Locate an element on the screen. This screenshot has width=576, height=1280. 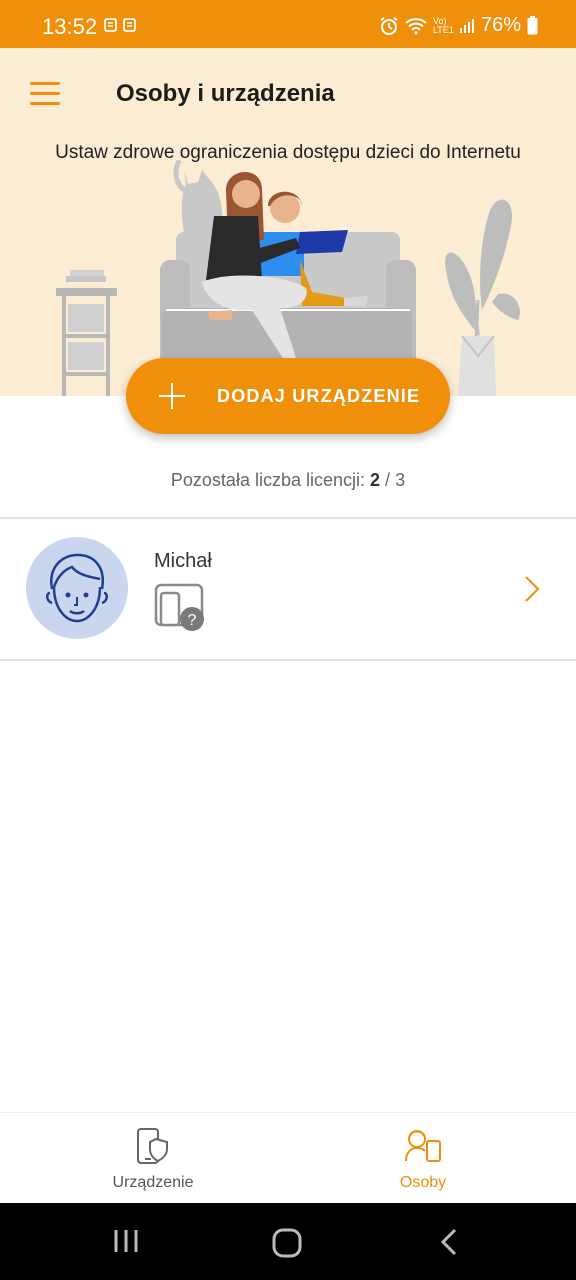
battery-icon is located at coordinates (532, 25).